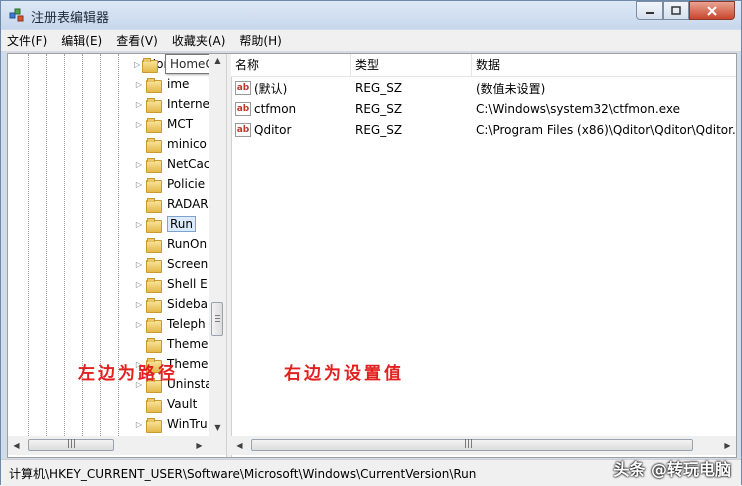  Describe the element at coordinates (217, 245) in the screenshot. I see `tree-vertical-scrollbar: ▲ ▼` at that location.